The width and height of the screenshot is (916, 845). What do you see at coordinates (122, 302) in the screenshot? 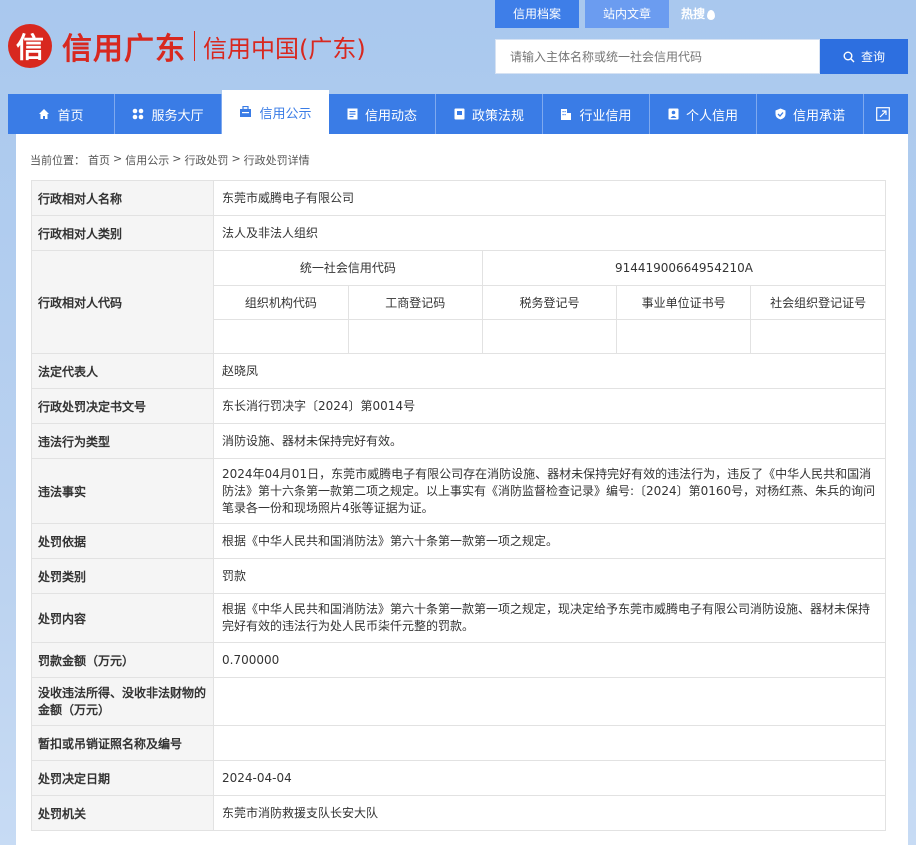
I see `row-label: 行政相对人代码` at bounding box center [122, 302].